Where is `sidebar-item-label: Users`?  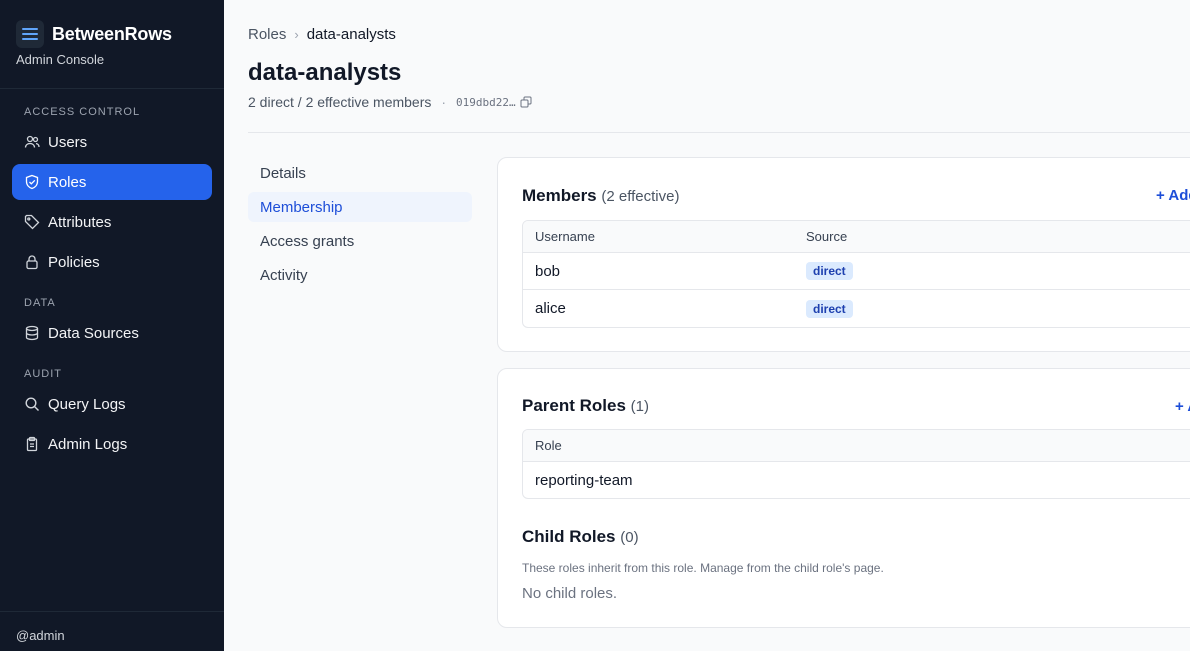 sidebar-item-label: Users is located at coordinates (68, 142).